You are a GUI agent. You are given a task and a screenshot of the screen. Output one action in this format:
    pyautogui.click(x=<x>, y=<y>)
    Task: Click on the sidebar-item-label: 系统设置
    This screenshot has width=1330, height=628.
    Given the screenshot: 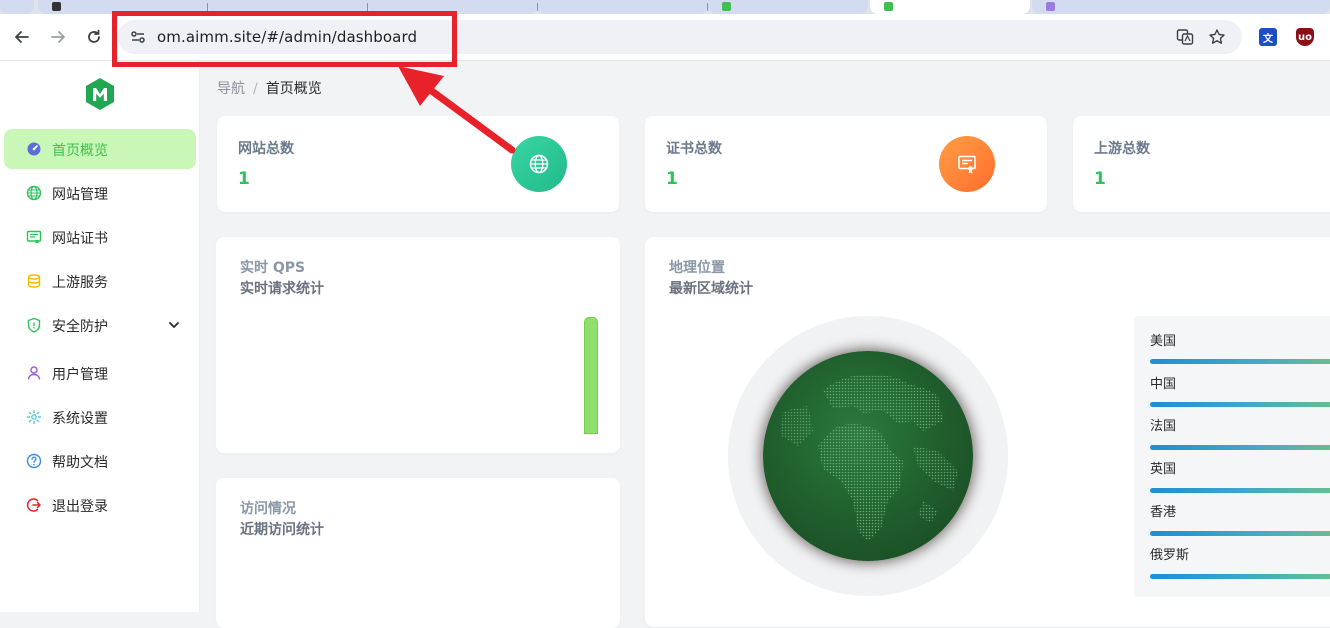 What is the action you would take?
    pyautogui.click(x=80, y=419)
    